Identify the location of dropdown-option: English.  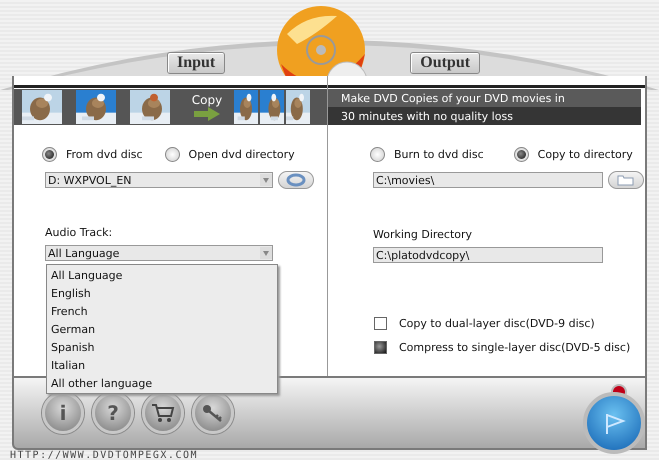
(162, 293).